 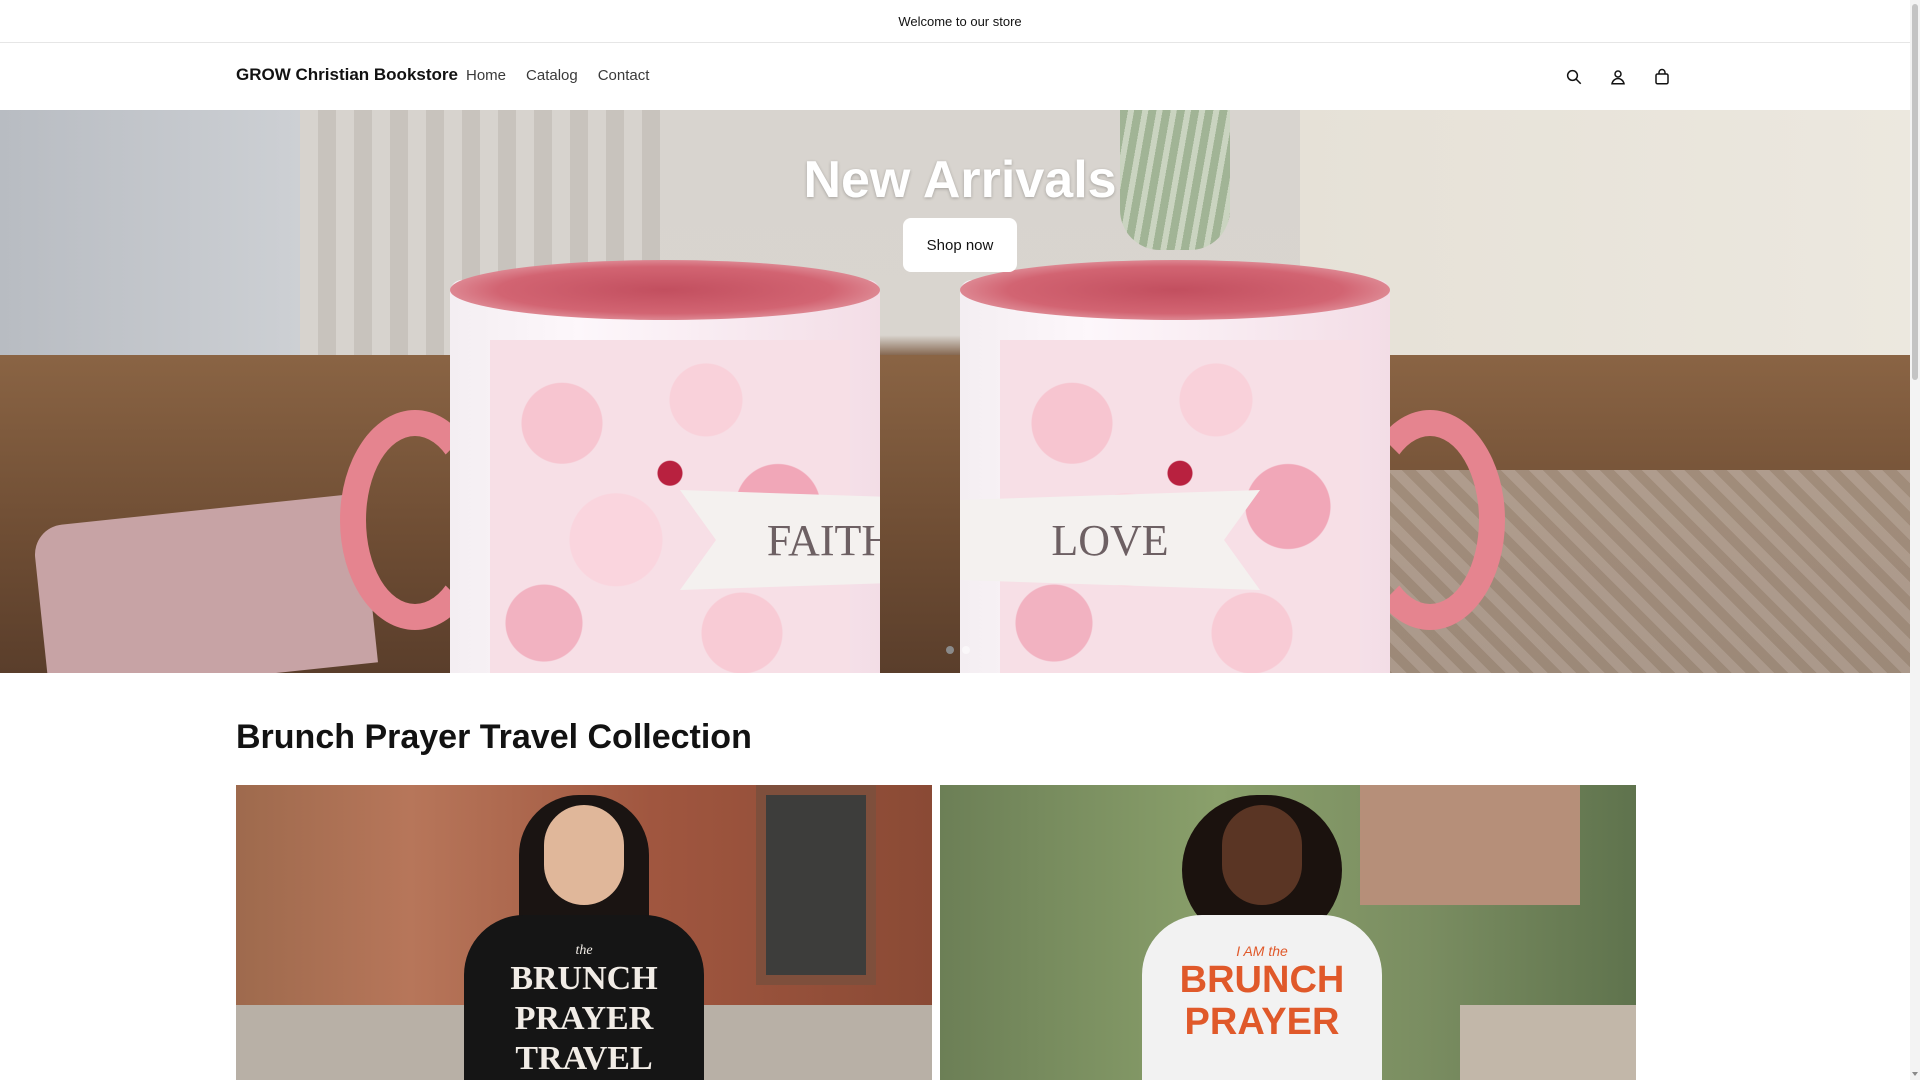 What do you see at coordinates (958, 650) in the screenshot?
I see `slideshow-dots` at bounding box center [958, 650].